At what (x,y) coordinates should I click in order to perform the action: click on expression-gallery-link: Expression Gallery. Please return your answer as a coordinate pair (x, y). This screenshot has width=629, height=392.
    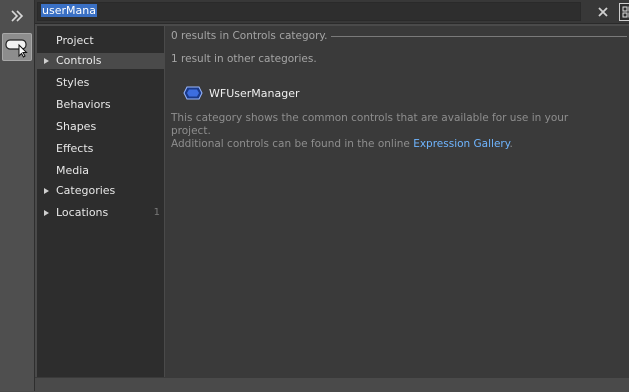
    Looking at the image, I should click on (461, 144).